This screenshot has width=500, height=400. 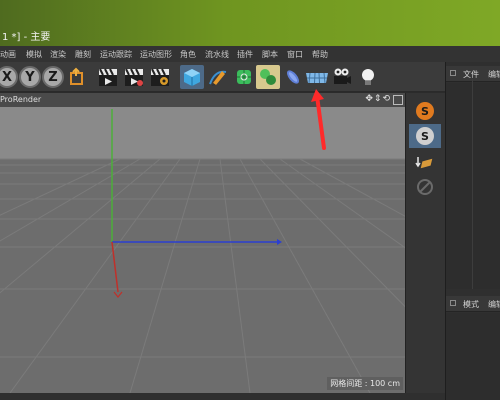 I want to click on right-panel: 文件 编辑 模式 编辑, so click(x=472, y=231).